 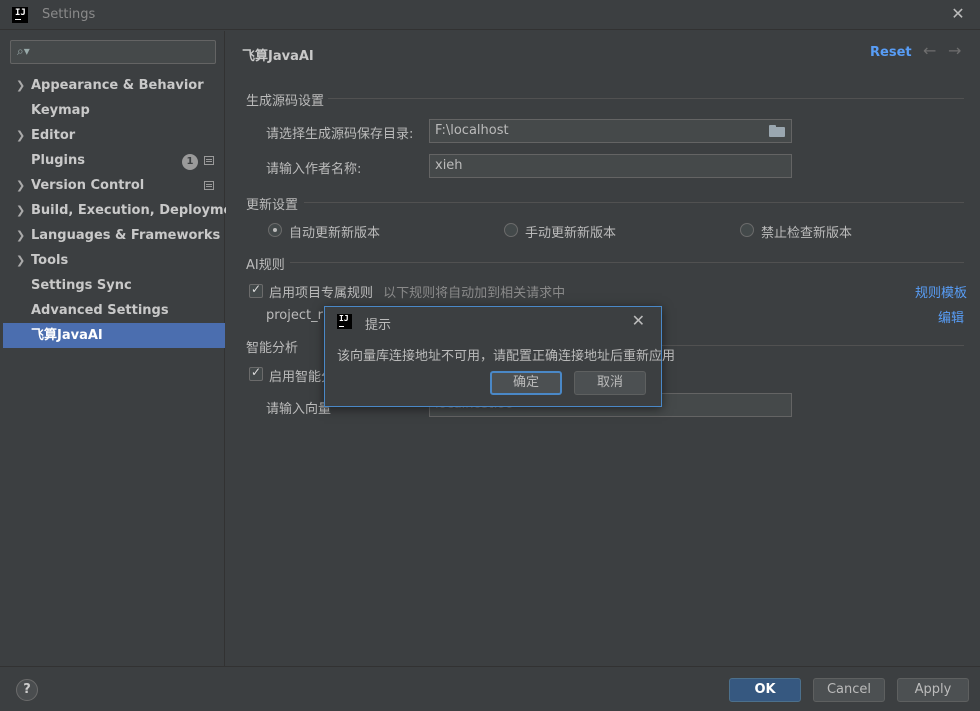 I want to click on sidebar-item-label: Version Control, so click(x=88, y=185).